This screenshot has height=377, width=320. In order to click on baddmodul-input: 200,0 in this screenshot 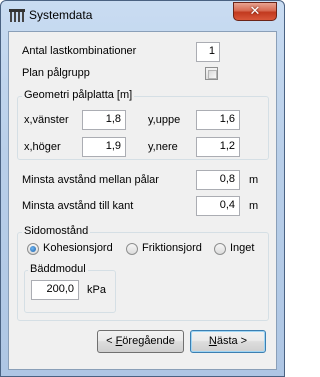, I will do `click(55, 290)`.